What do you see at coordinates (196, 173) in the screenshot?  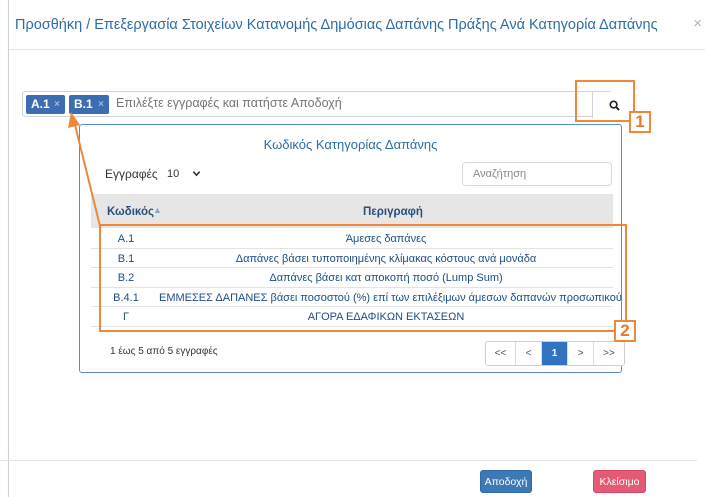 I see `chevron-down-icon` at bounding box center [196, 173].